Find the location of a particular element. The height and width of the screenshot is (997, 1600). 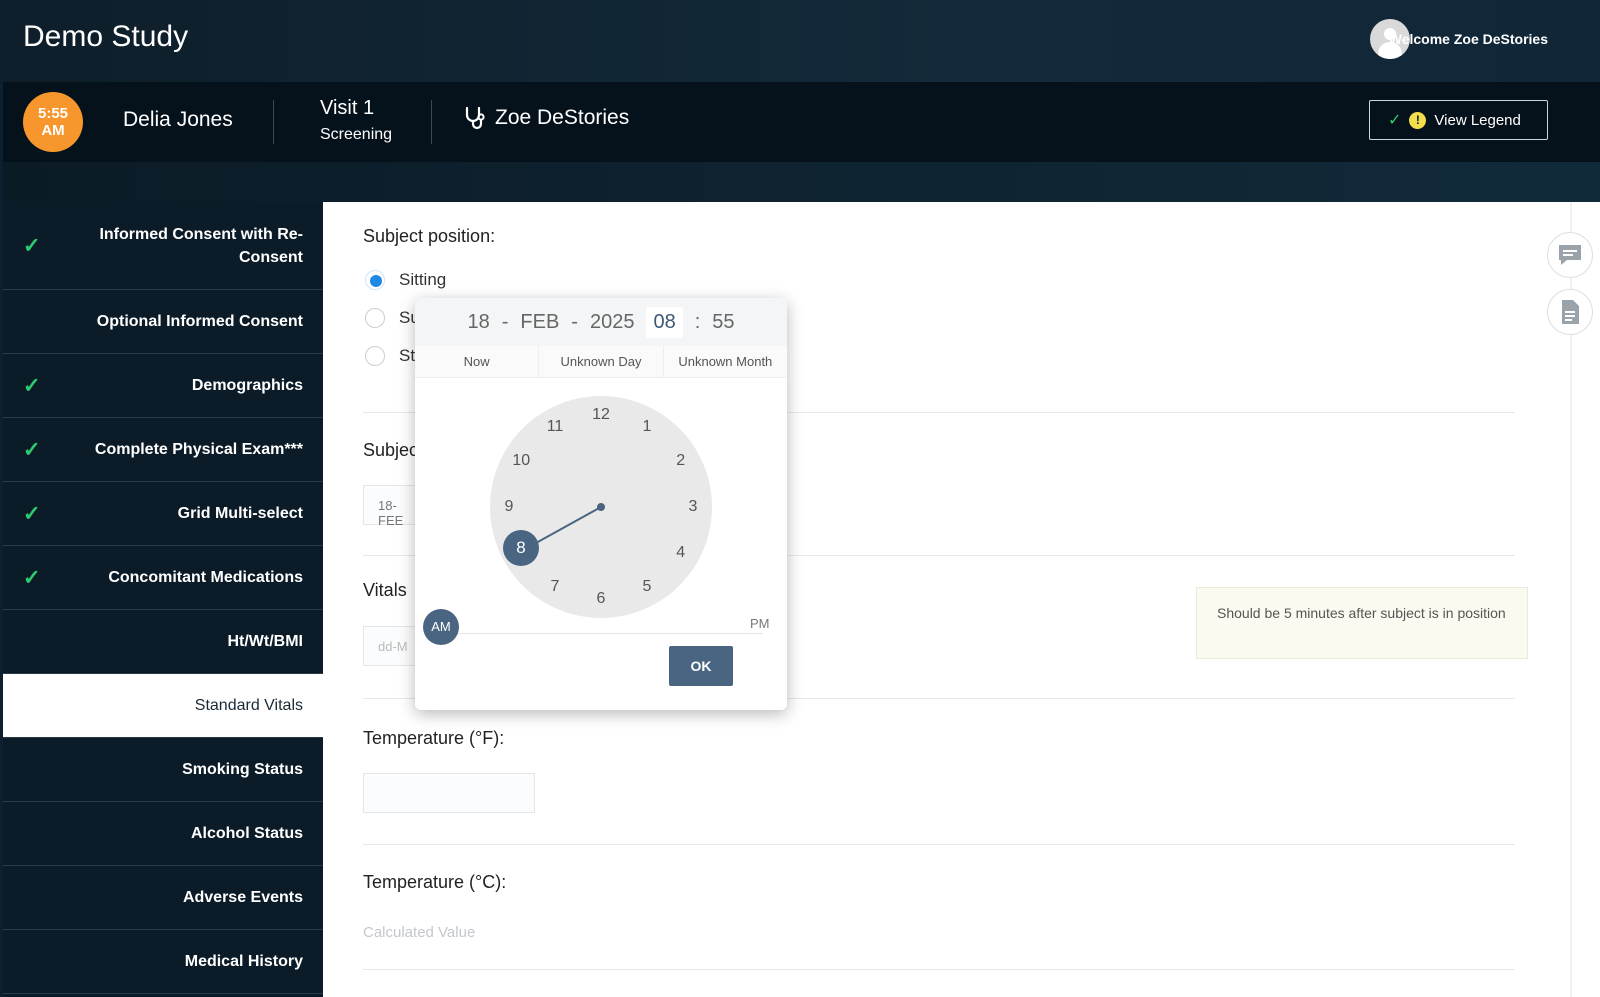

clock-hour-12: 12 is located at coordinates (601, 415).